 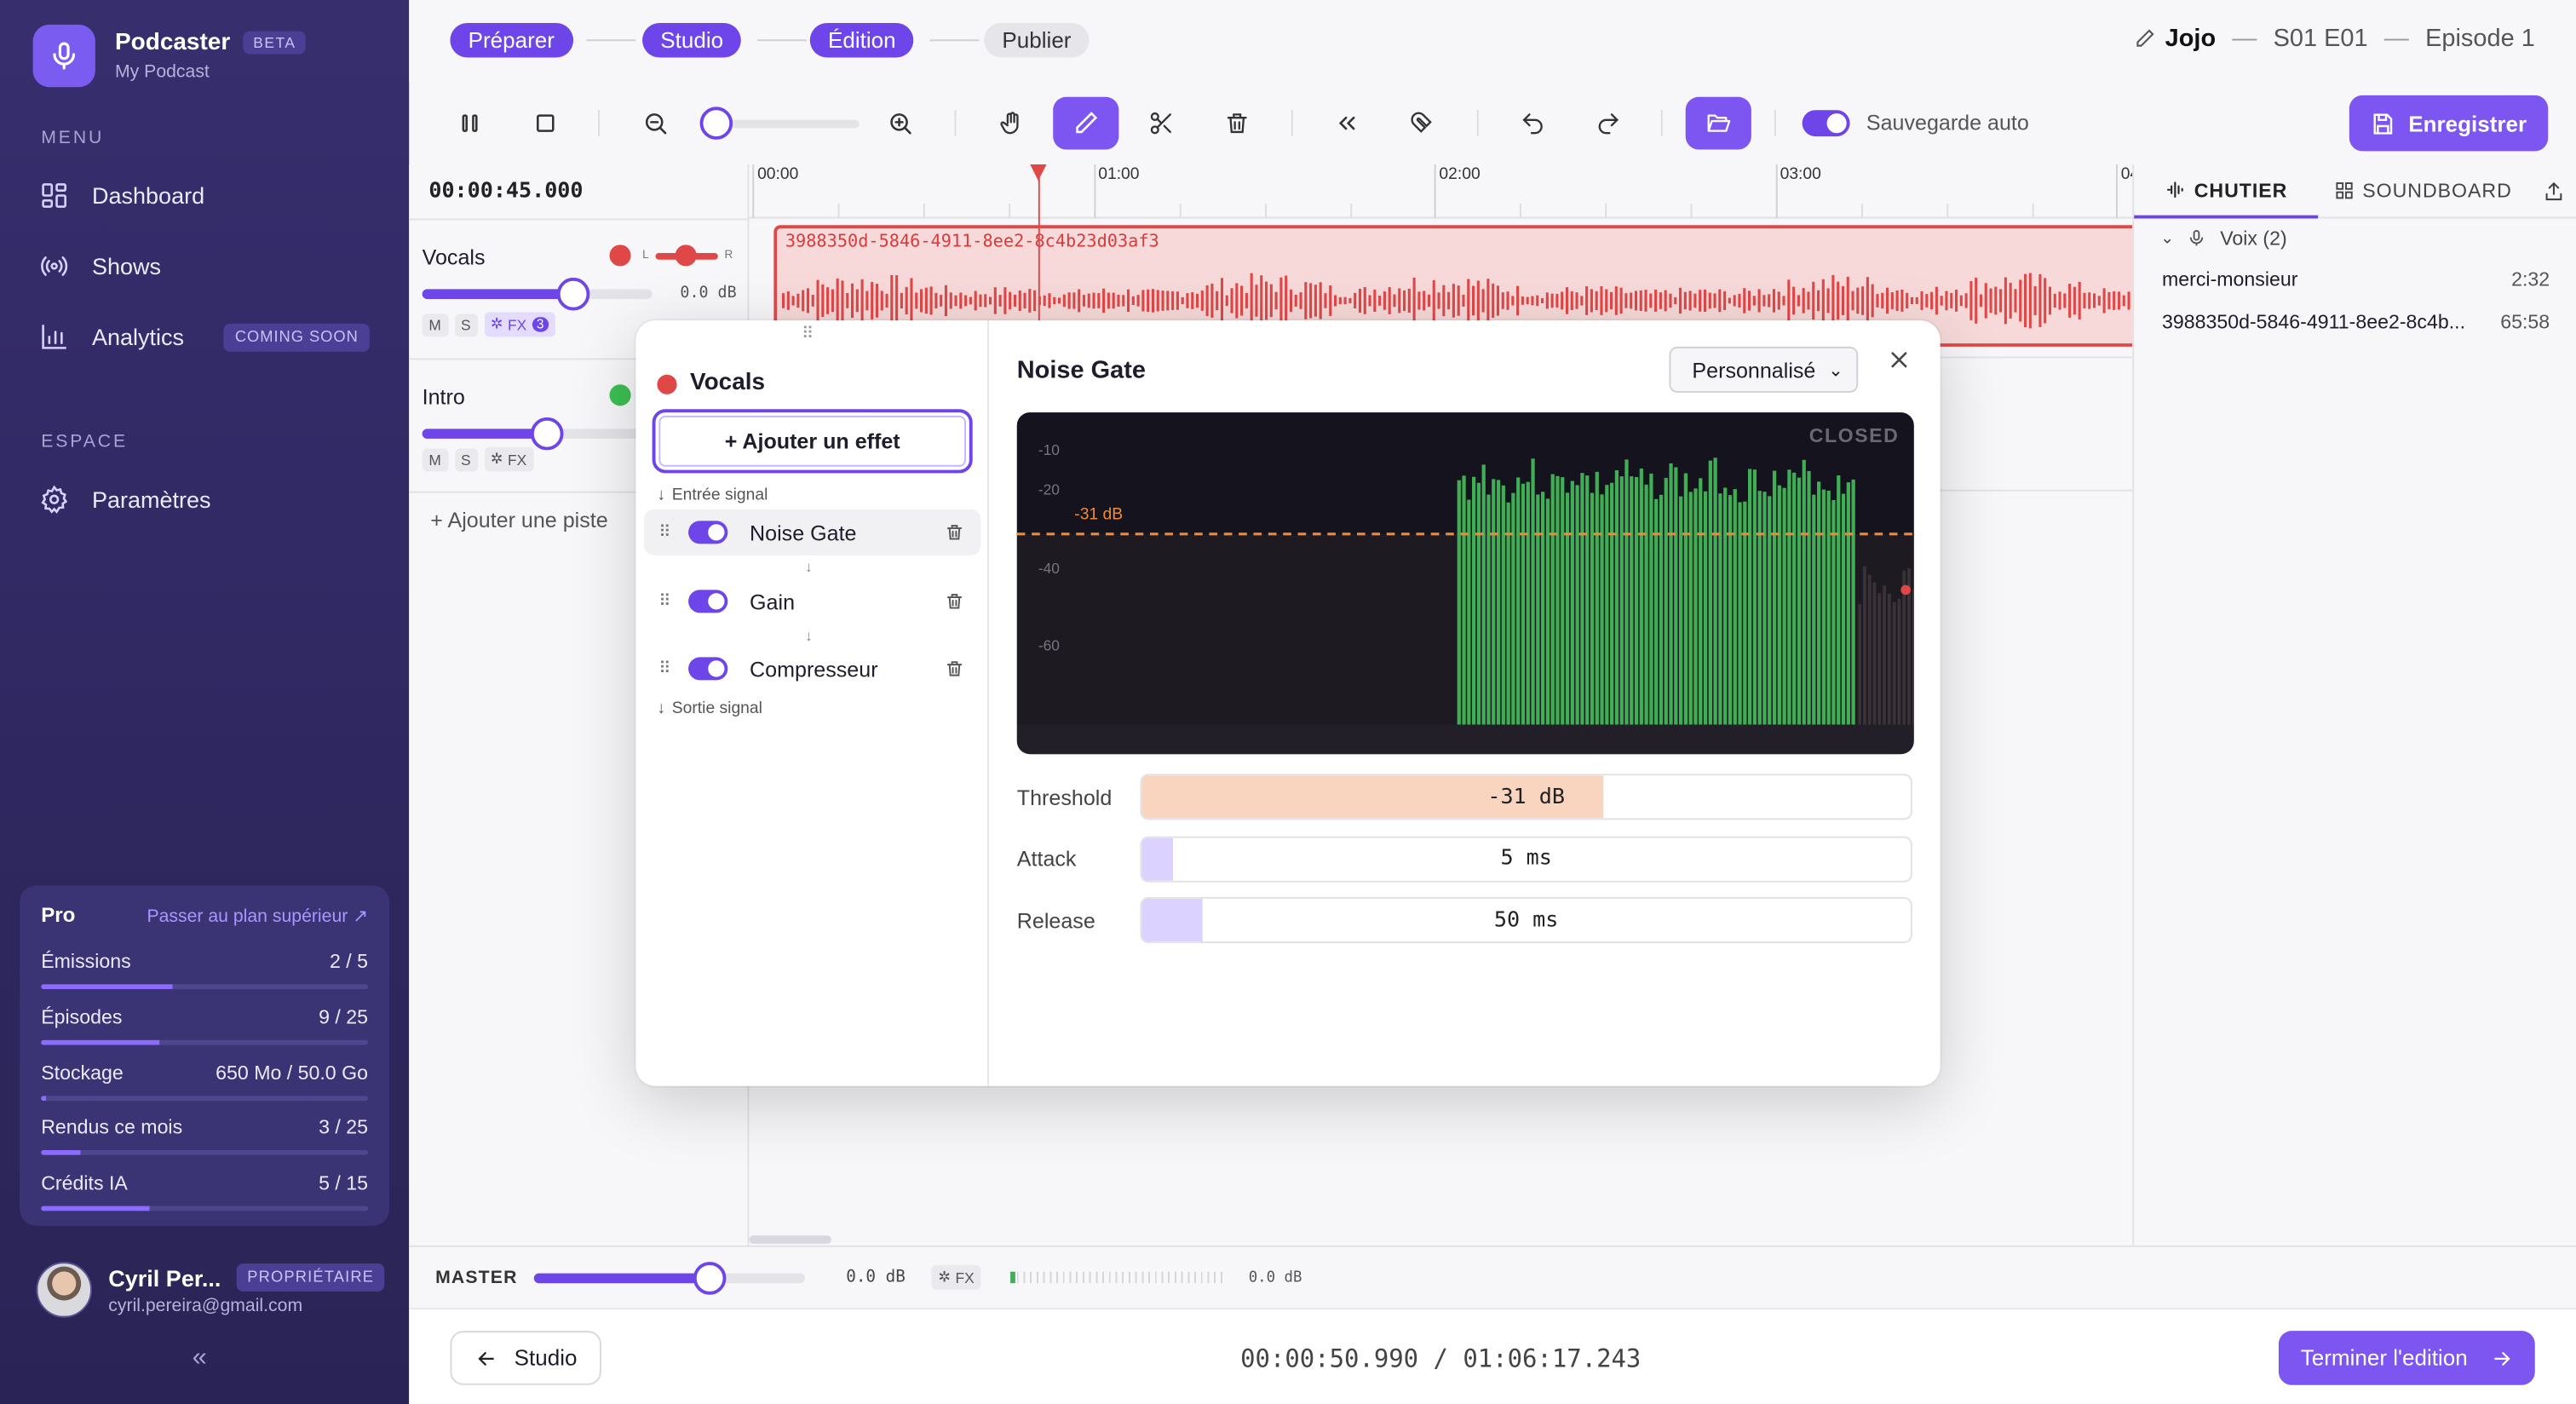 What do you see at coordinates (125, 500) in the screenshot?
I see `nav-settings: Paramètres` at bounding box center [125, 500].